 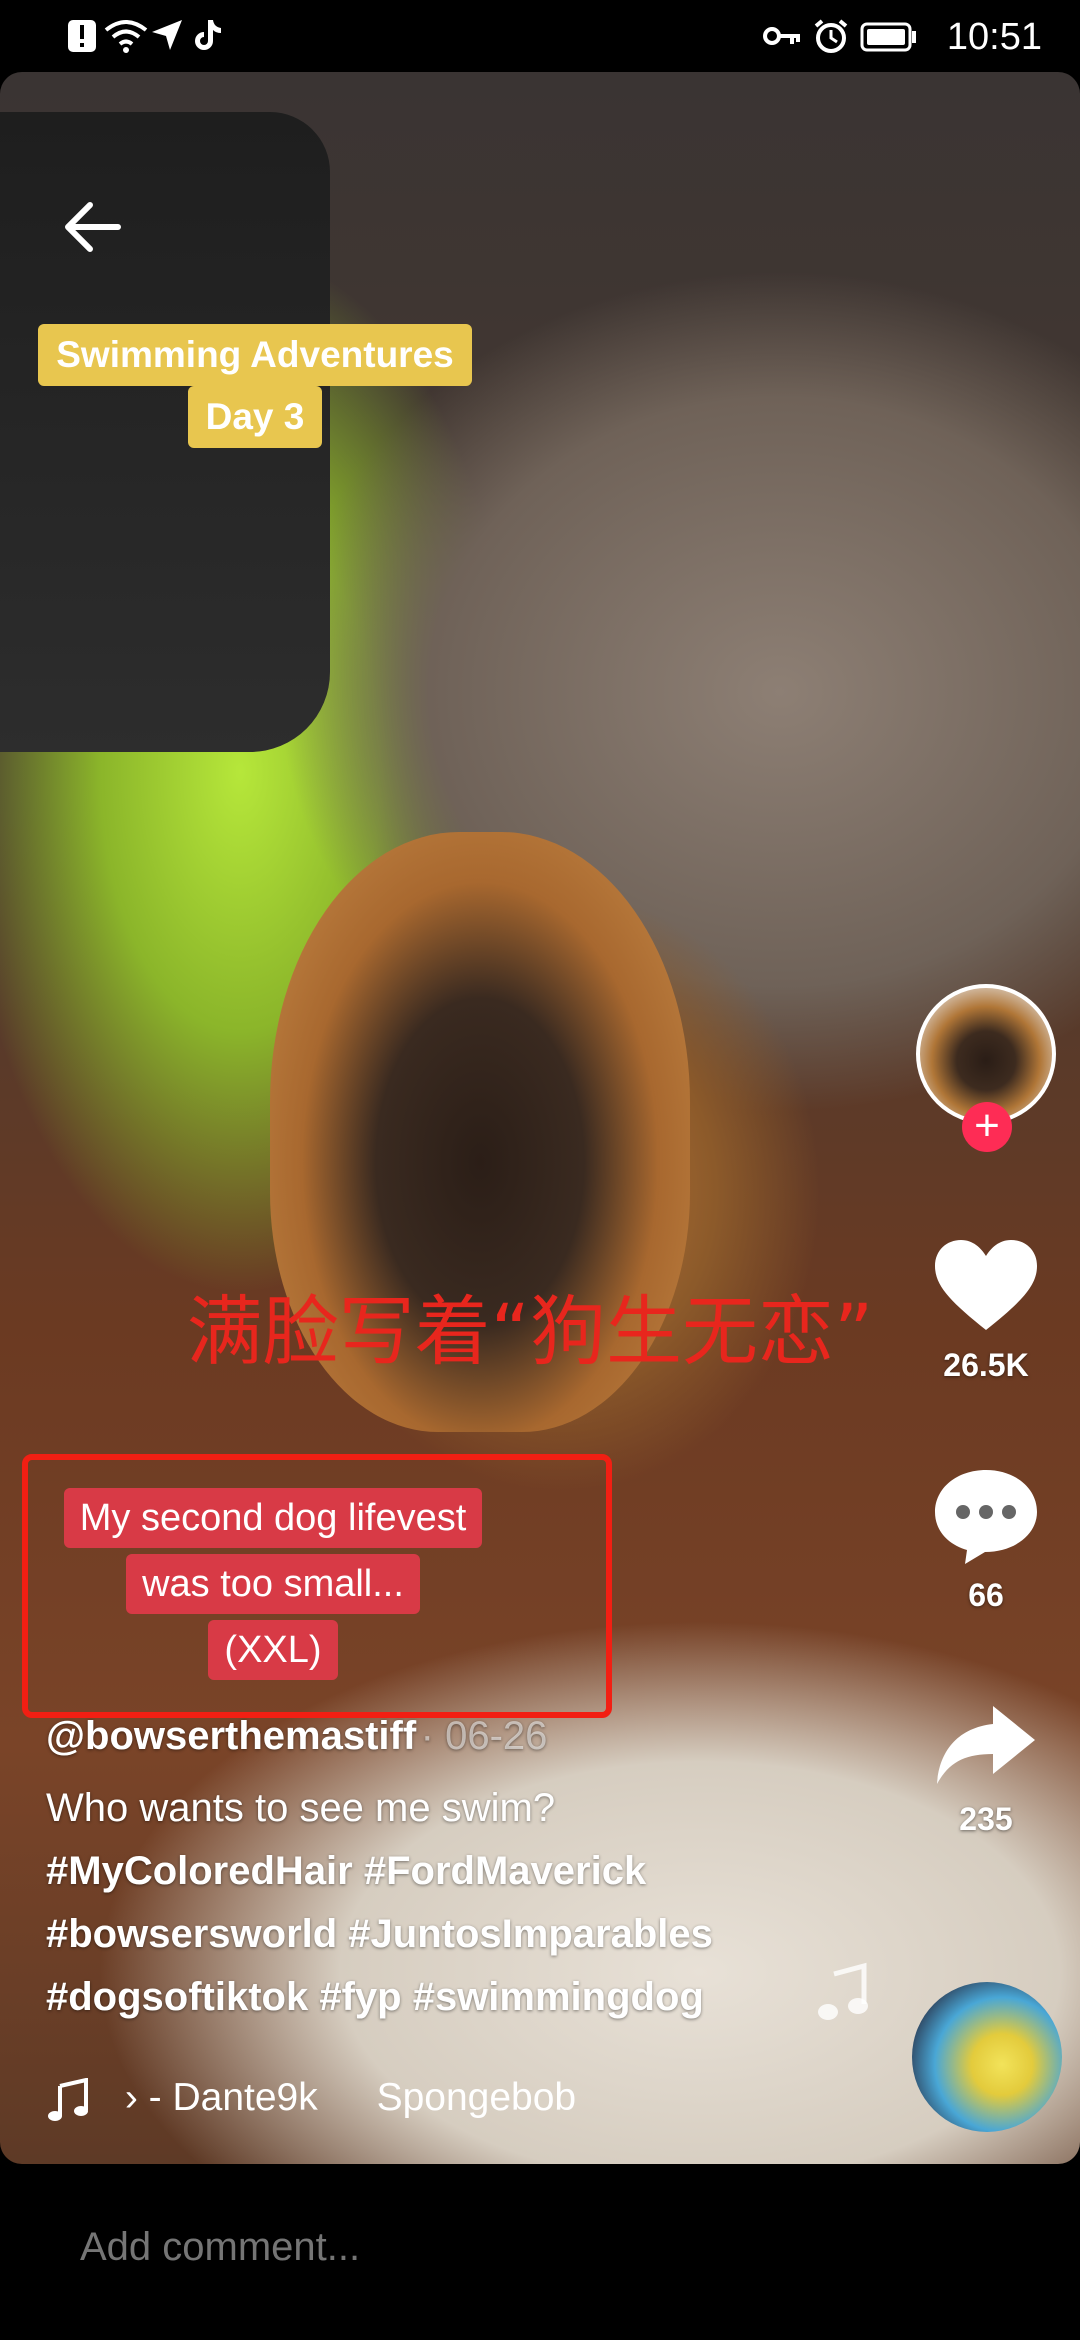 I want to click on comment-count: 66, so click(x=986, y=1595).